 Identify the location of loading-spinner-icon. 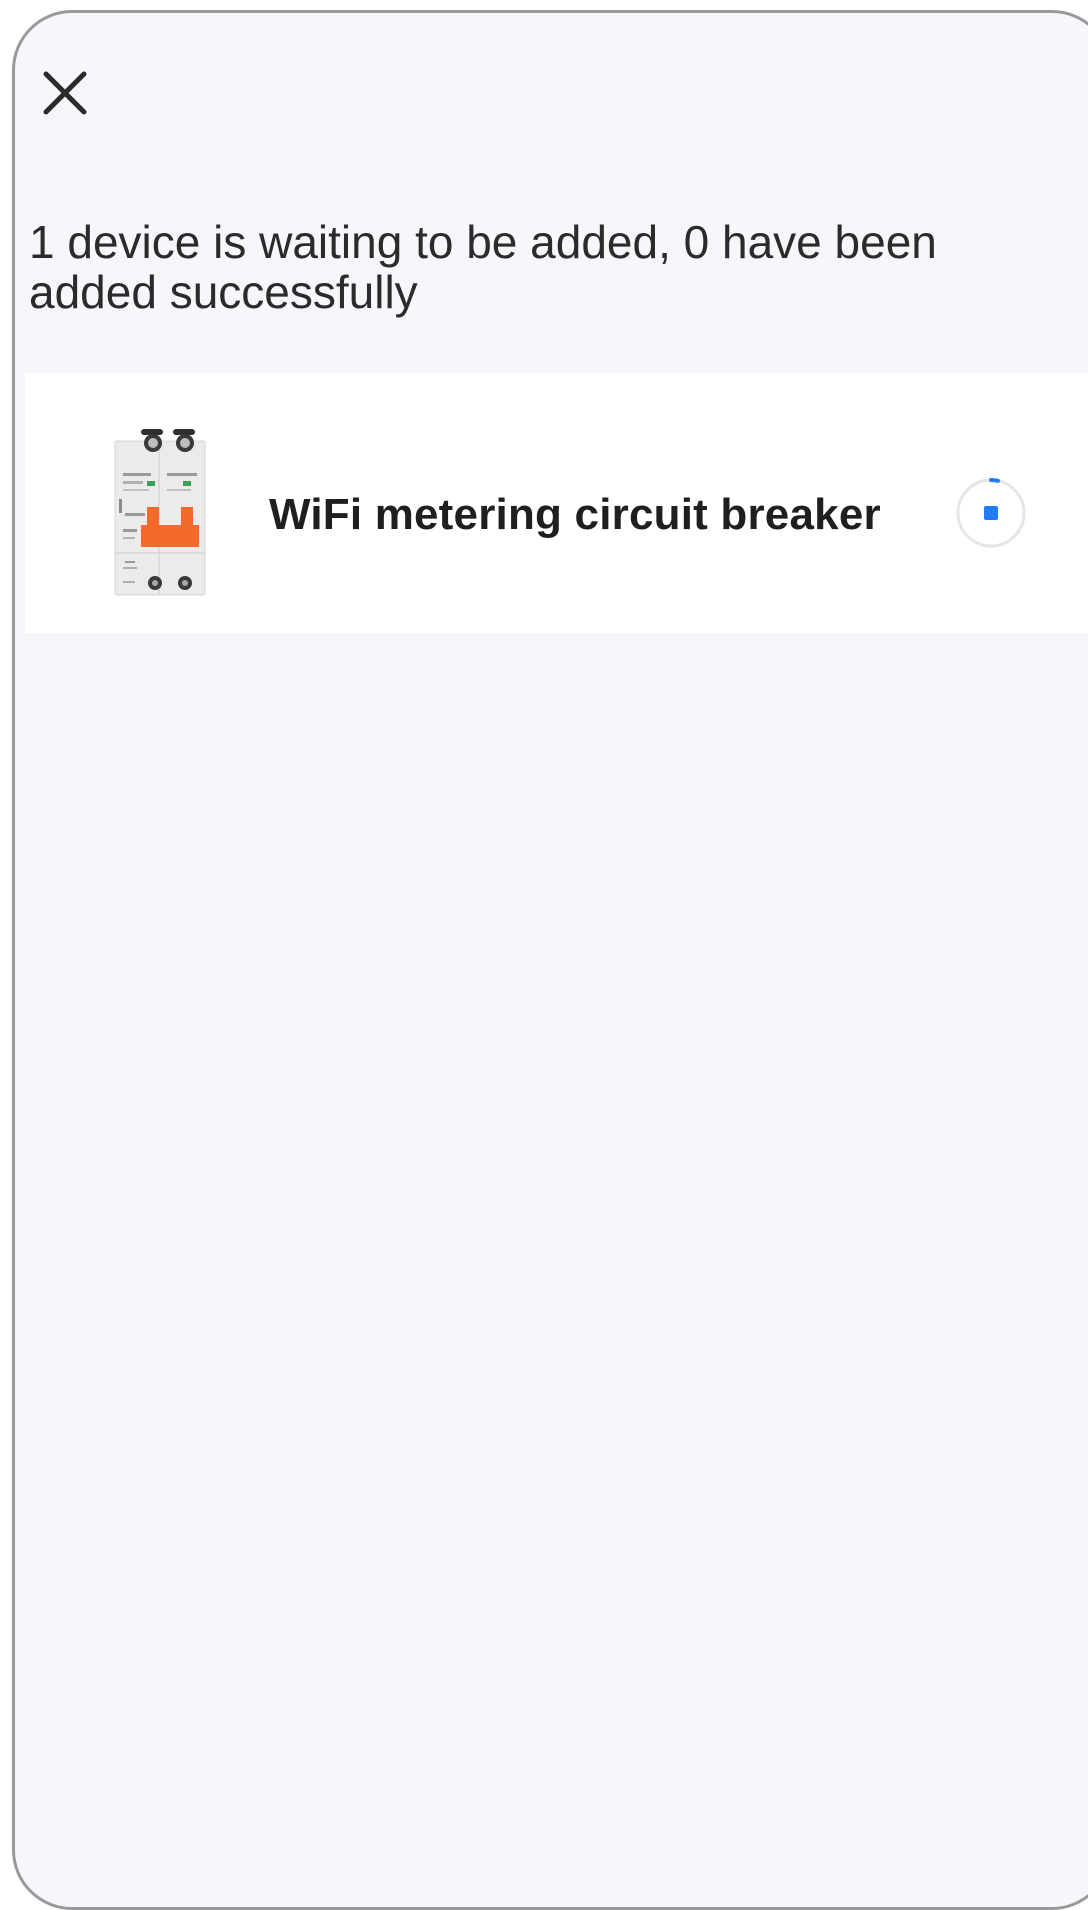
(991, 513).